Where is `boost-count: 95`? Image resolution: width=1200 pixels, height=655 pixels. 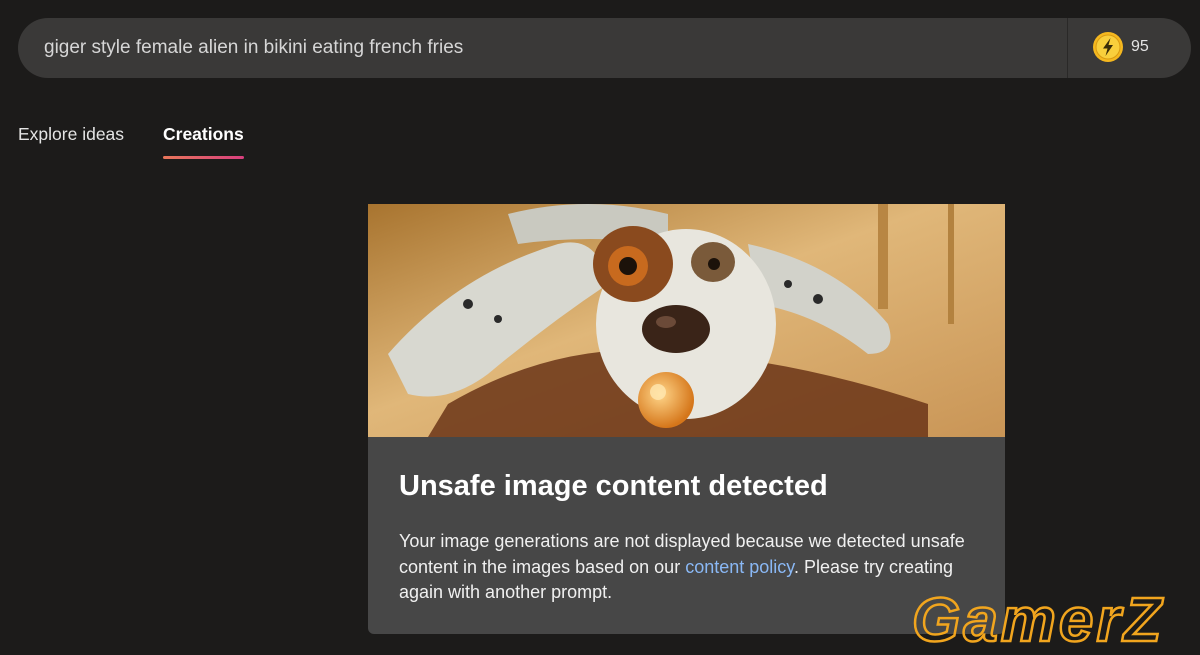 boost-count: 95 is located at coordinates (1140, 46).